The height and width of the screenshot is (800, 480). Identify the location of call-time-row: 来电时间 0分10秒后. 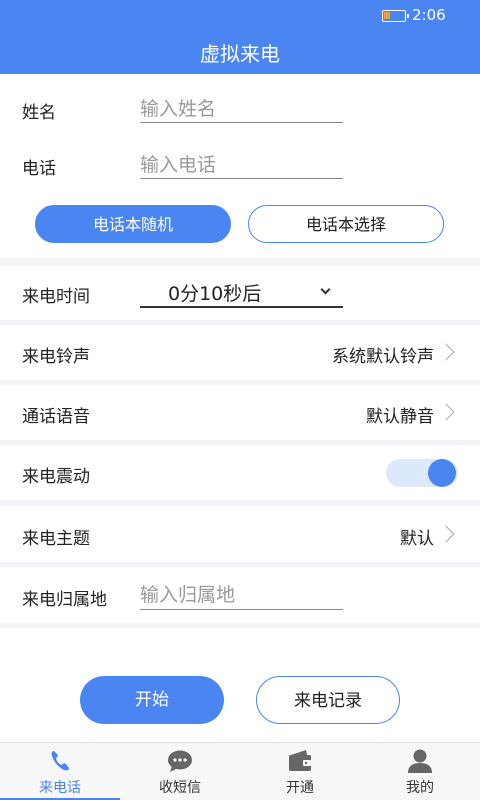
(240, 293).